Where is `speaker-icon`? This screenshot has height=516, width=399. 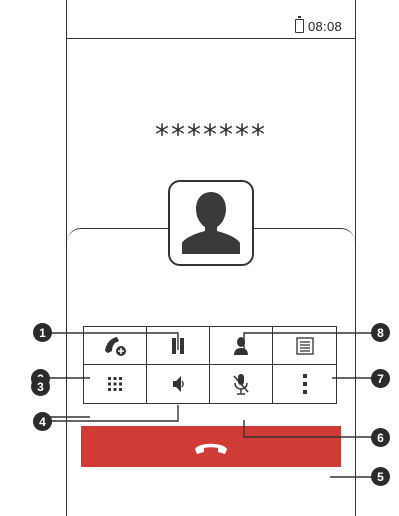 speaker-icon is located at coordinates (178, 384).